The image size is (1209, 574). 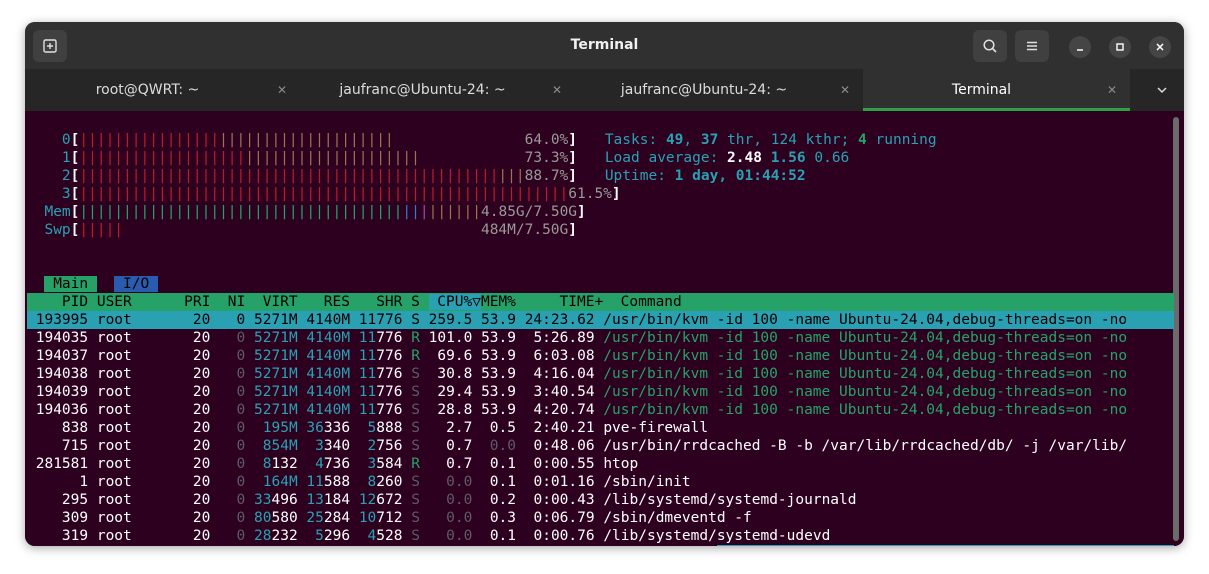 What do you see at coordinates (367, 356) in the screenshot?
I see `shared-memory: 11` at bounding box center [367, 356].